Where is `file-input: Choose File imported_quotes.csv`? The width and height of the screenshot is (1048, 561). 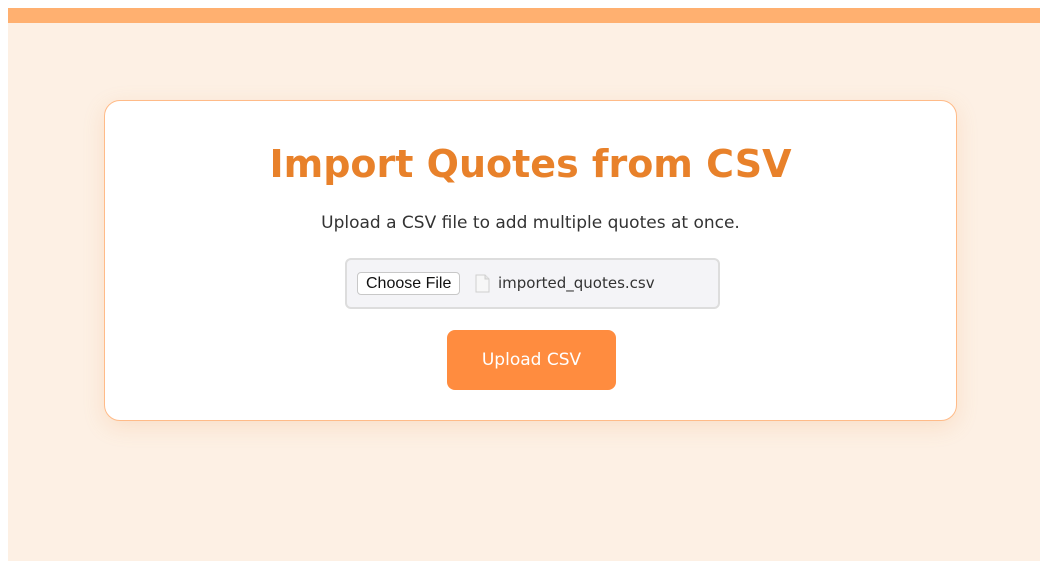
file-input: Choose File imported_quotes.csv is located at coordinates (532, 283).